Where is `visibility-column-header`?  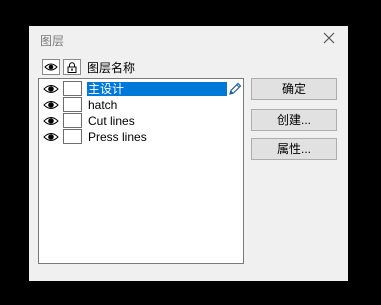 visibility-column-header is located at coordinates (51, 67).